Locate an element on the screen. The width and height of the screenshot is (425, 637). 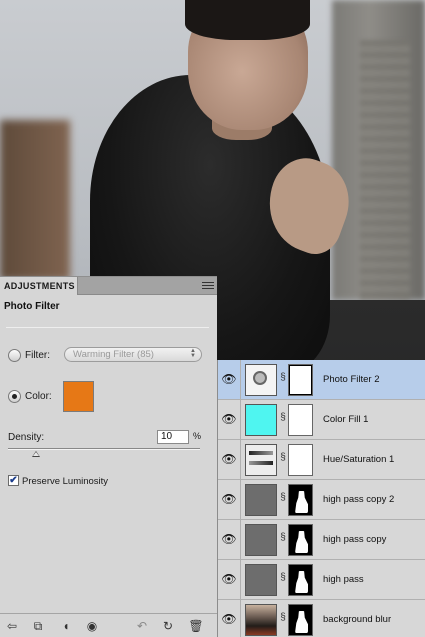
panel-switch-icon: ⧉ is located at coordinates (38, 626).